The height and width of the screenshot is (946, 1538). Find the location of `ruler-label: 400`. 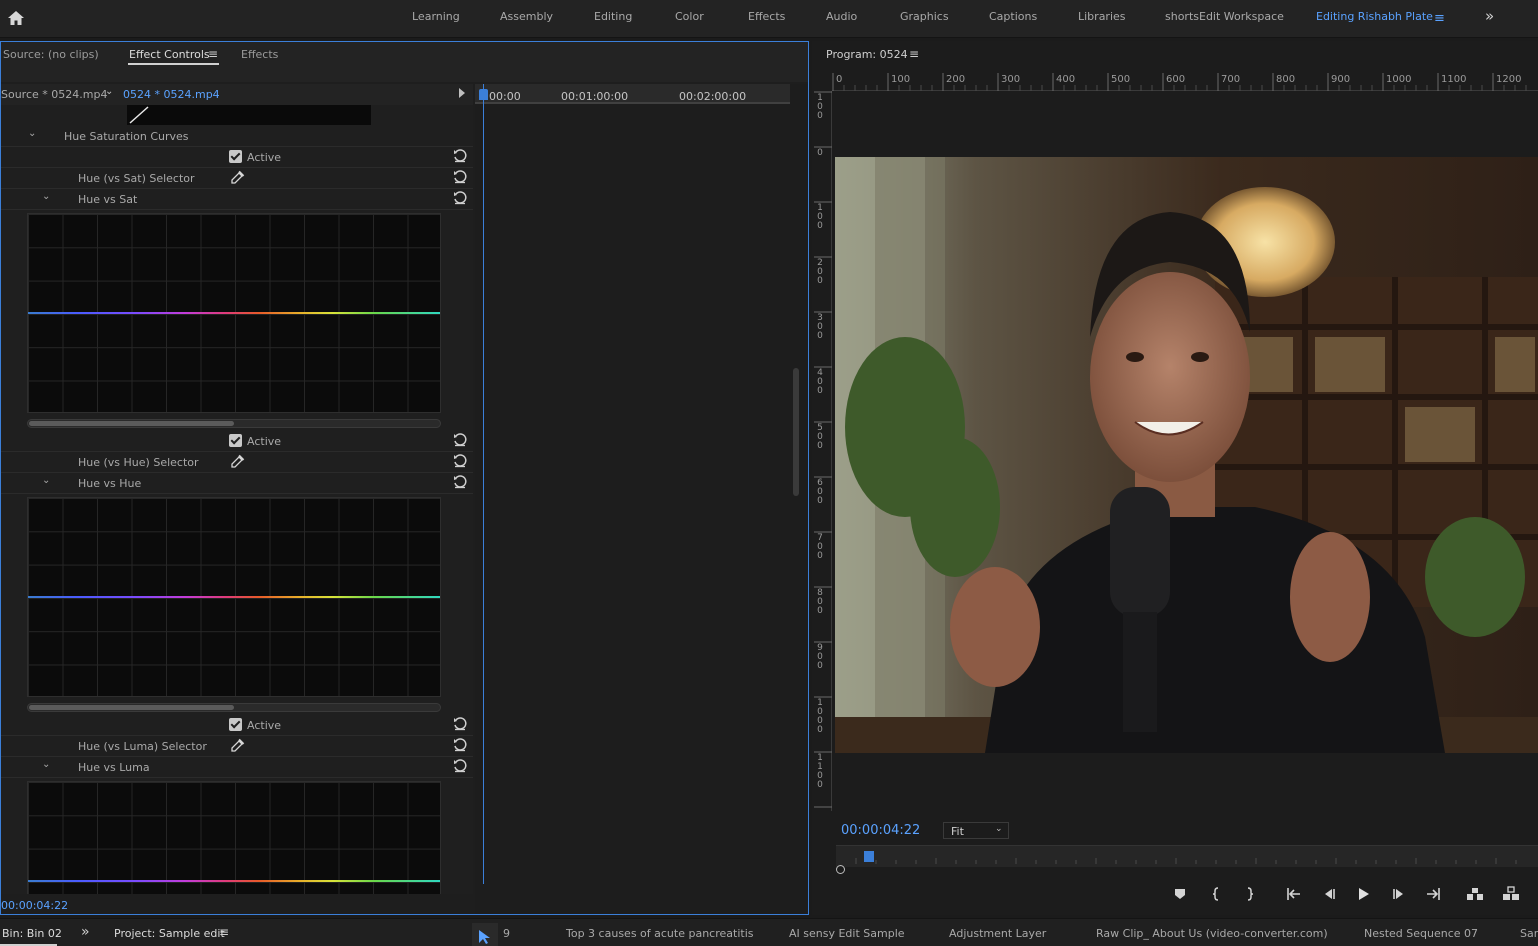

ruler-label: 400 is located at coordinates (1066, 79).